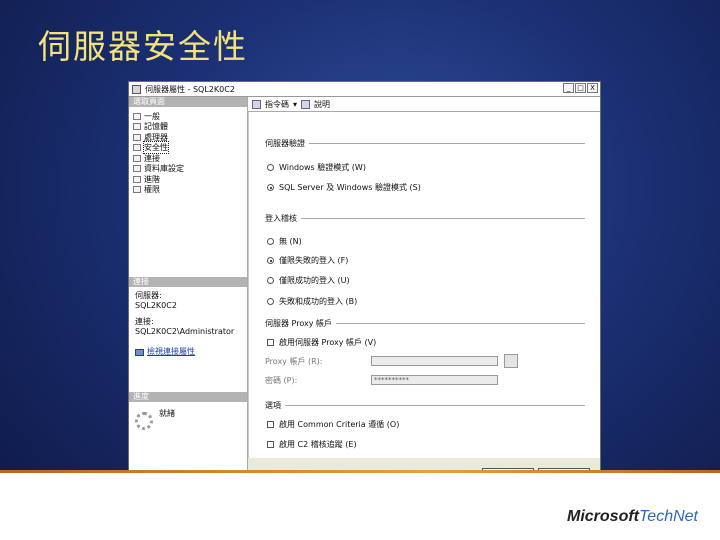 The width and height of the screenshot is (720, 540). I want to click on server-authentication-group: 伺服器驗證, so click(425, 143).